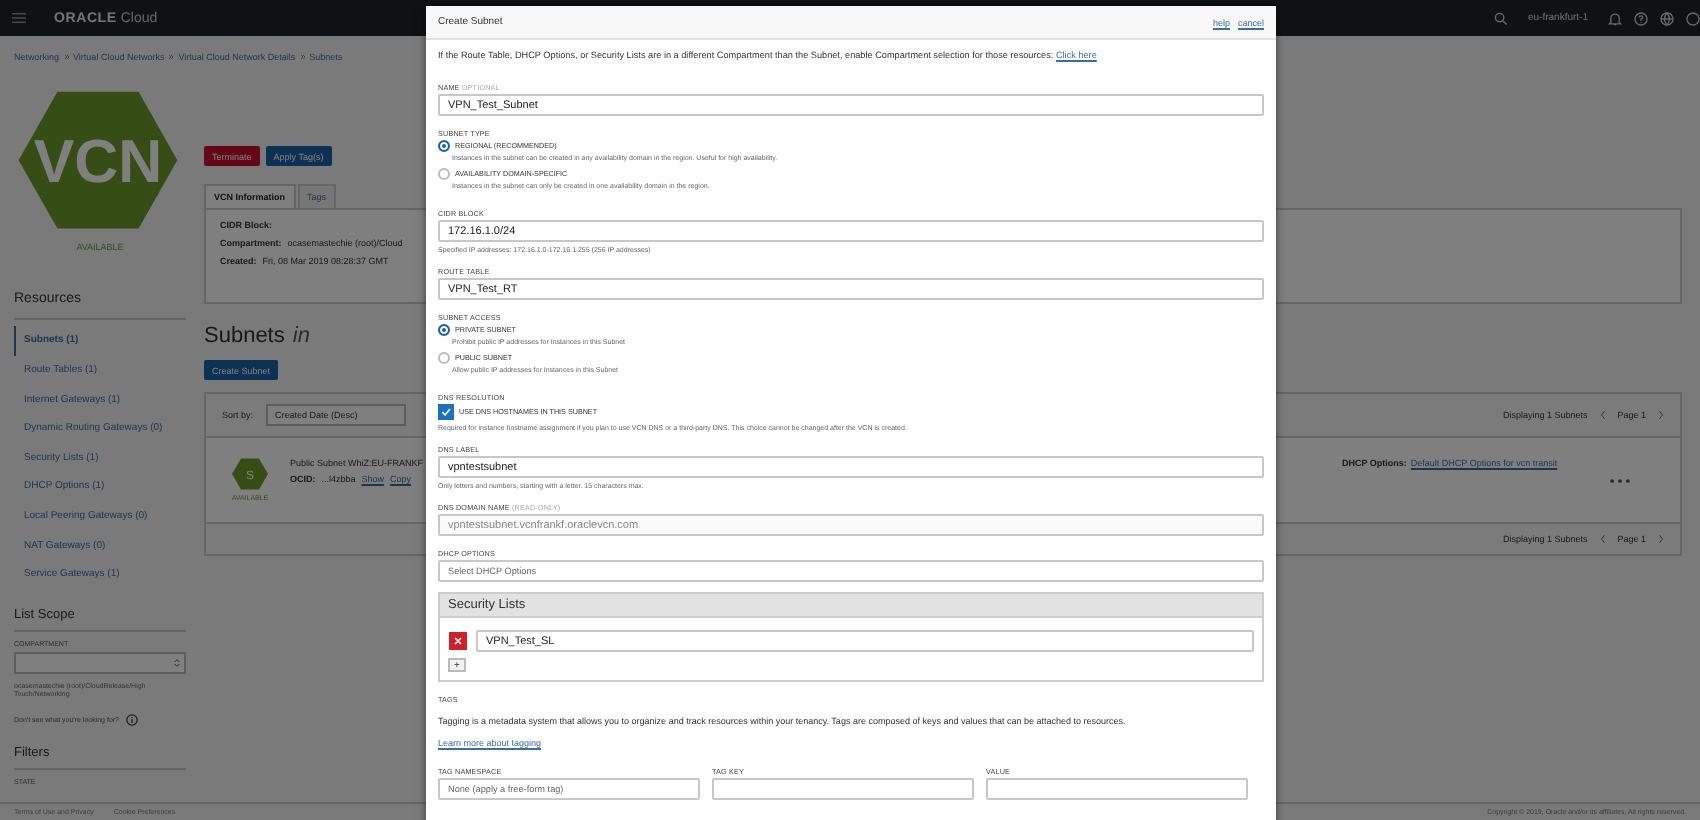  Describe the element at coordinates (1619, 480) in the screenshot. I see `more-actions-icon` at that location.